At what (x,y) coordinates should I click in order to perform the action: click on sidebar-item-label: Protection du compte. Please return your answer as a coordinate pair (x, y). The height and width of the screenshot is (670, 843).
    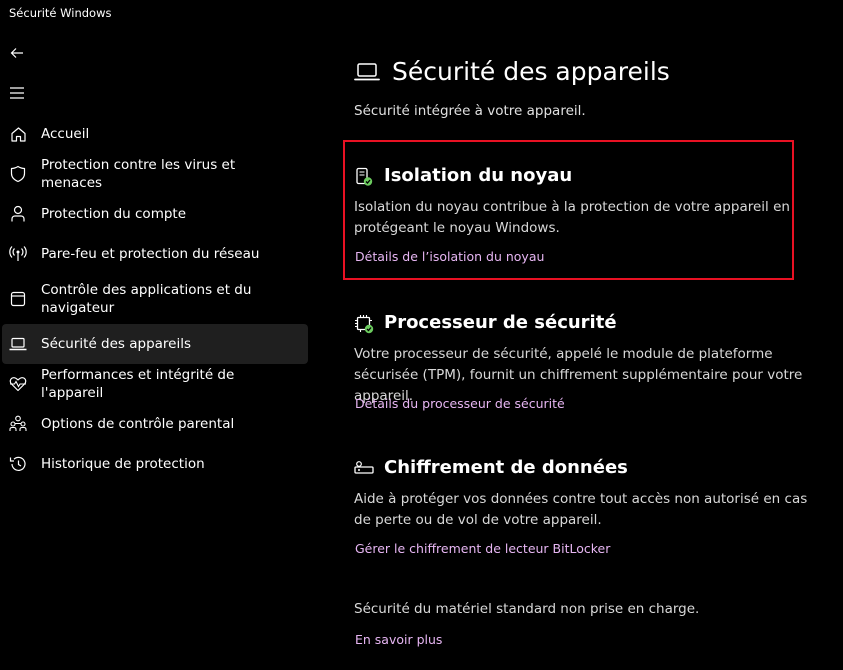
    Looking at the image, I should click on (114, 214).